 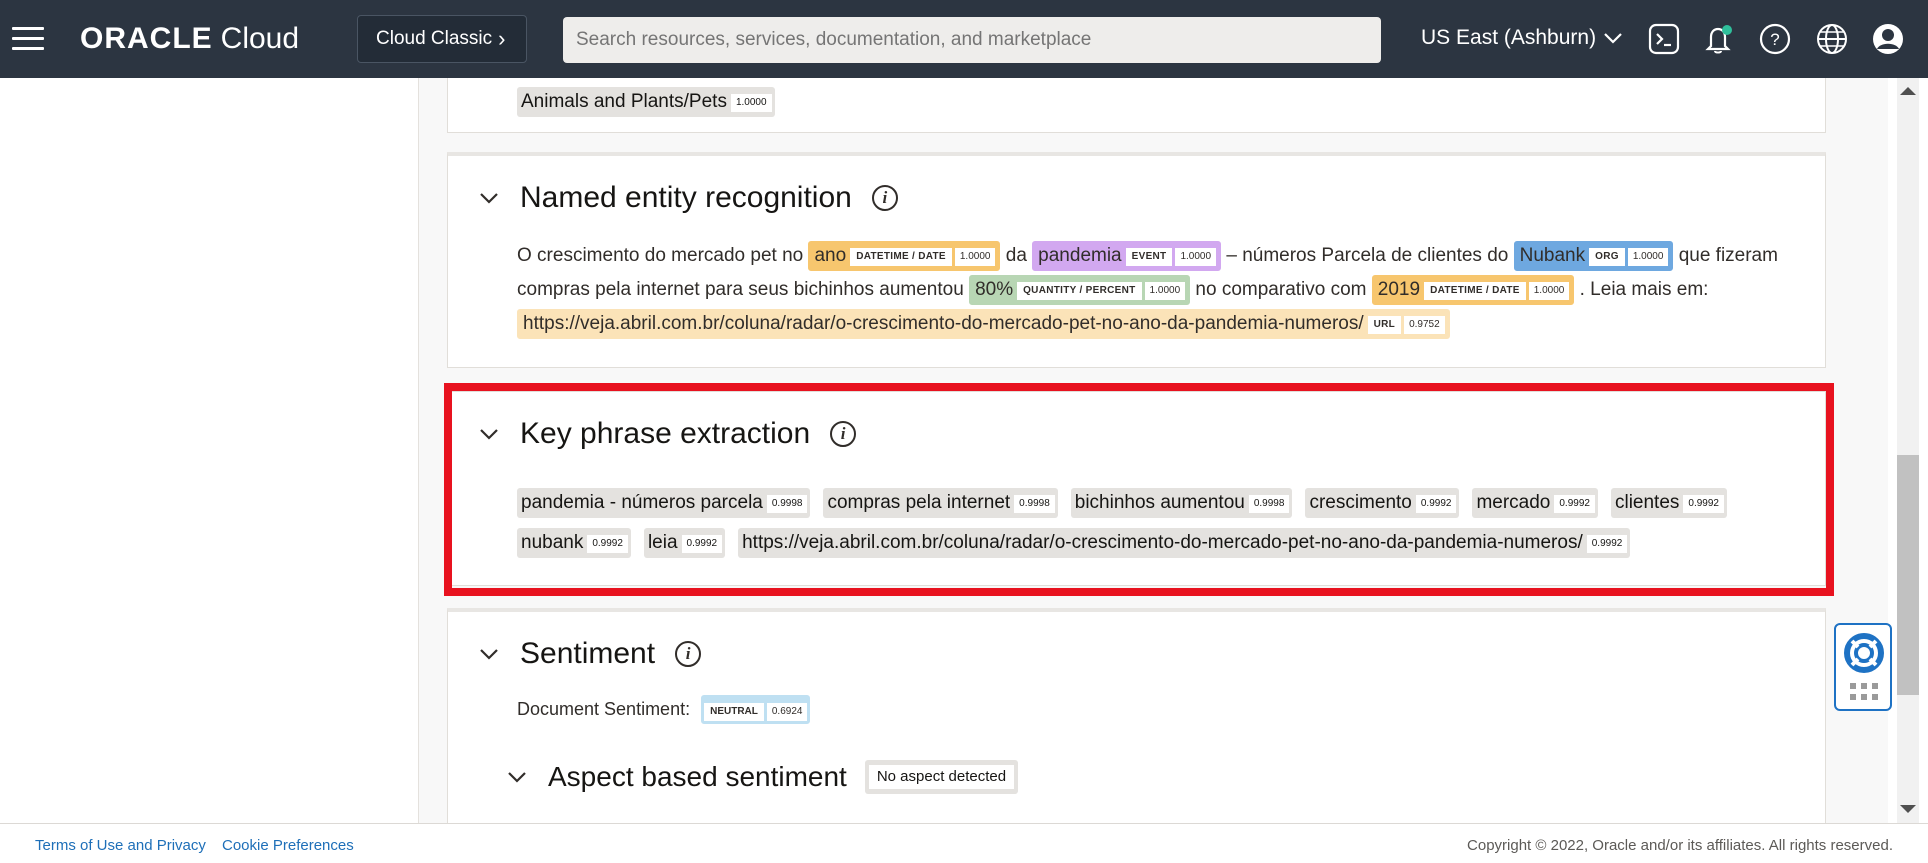 What do you see at coordinates (1509, 37) in the screenshot?
I see `region-label: US East (Ashburn)` at bounding box center [1509, 37].